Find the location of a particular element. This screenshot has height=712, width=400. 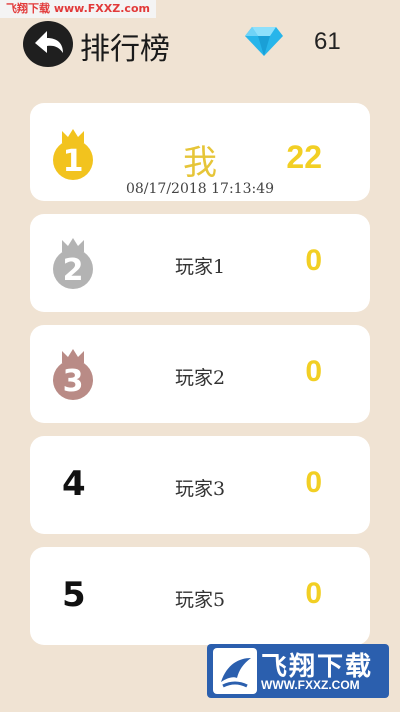

watermark-top: 飞翔下载 www.FXXZ.com is located at coordinates (78, 9).